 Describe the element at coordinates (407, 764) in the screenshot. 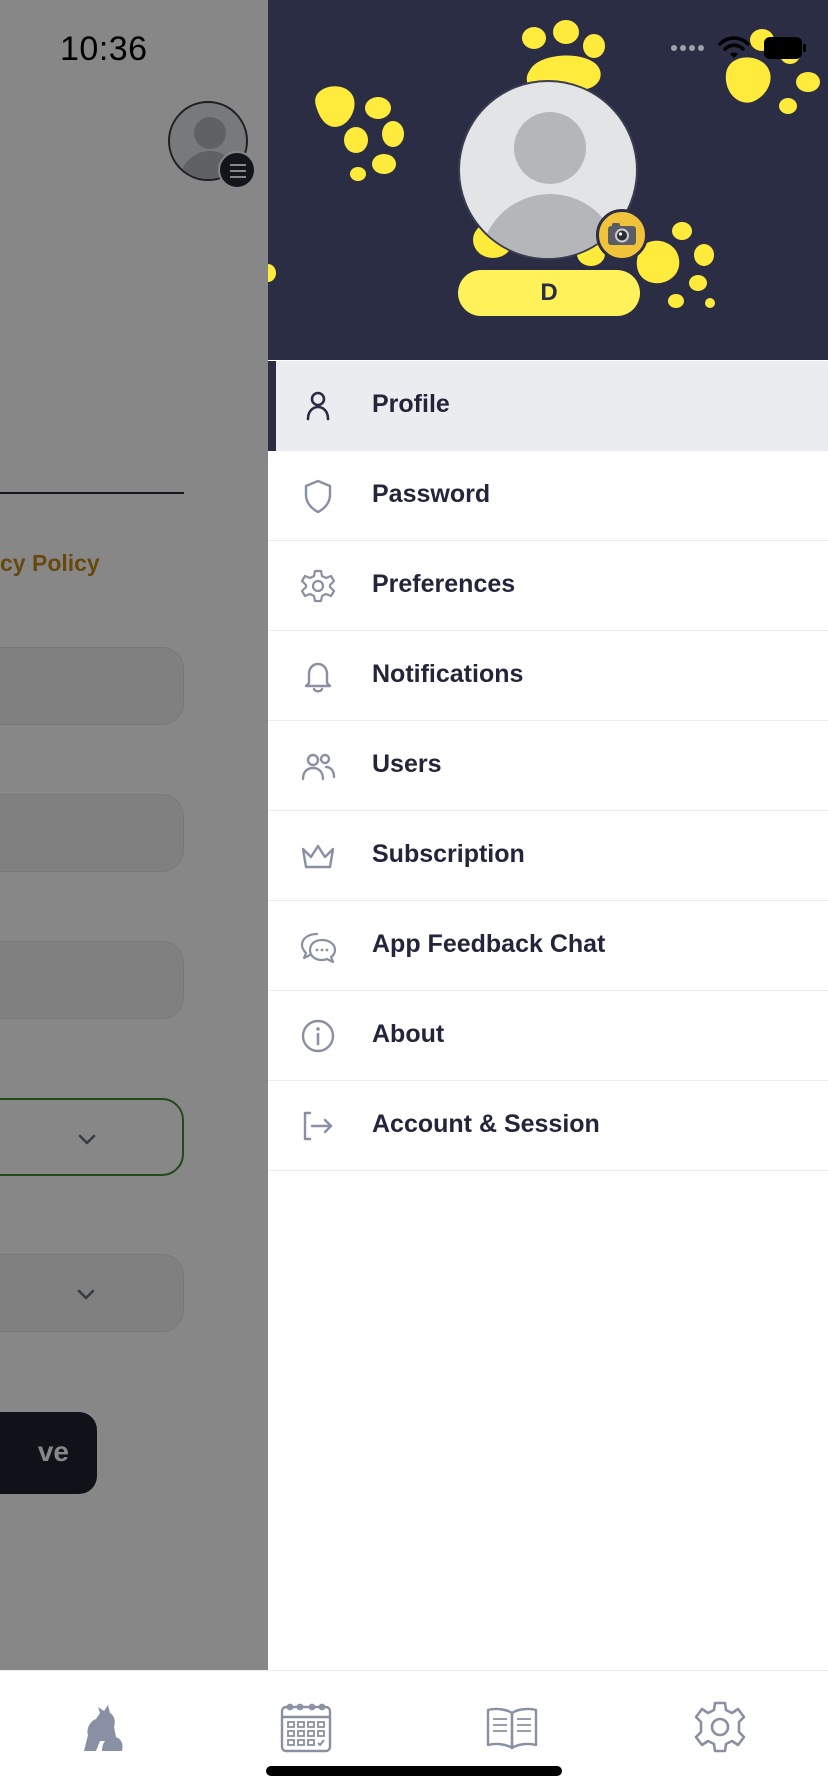

I see `menu-item-label: Users` at that location.